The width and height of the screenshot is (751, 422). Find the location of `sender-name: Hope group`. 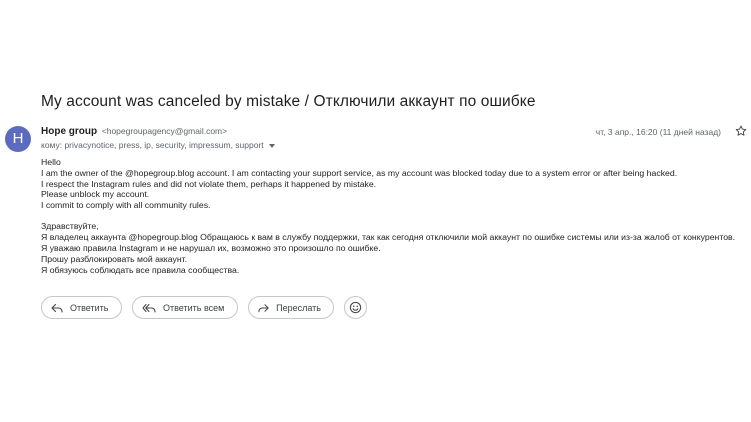

sender-name: Hope group is located at coordinates (69, 131).